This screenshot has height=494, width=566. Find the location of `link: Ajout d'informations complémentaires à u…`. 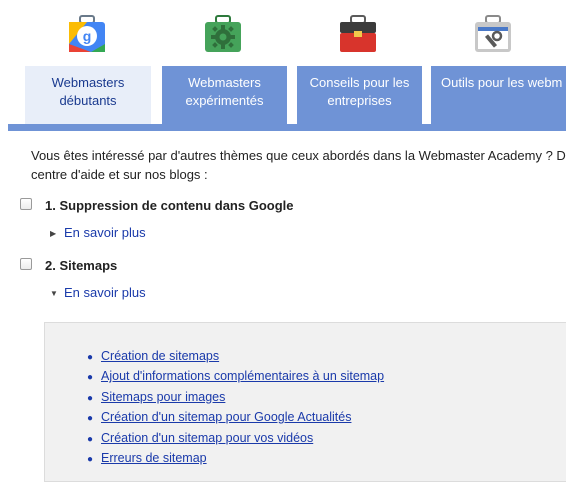

link: Ajout d'informations complémentaires à u… is located at coordinates (242, 376).